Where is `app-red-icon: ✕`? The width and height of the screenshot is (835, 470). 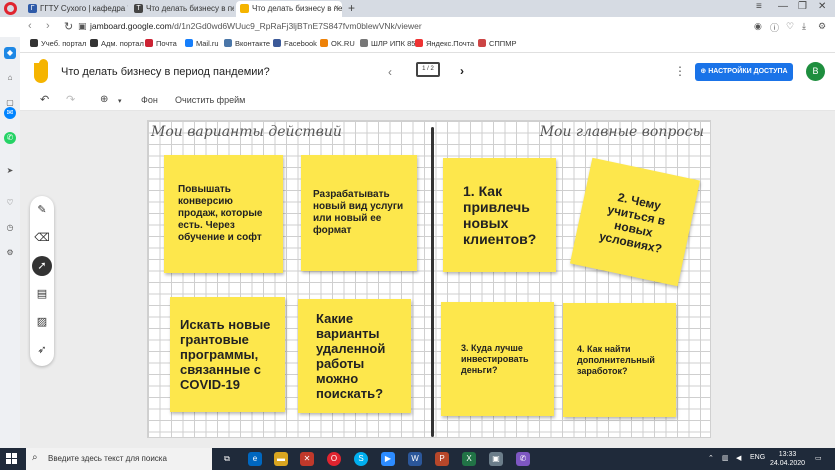
app-red-icon: ✕ is located at coordinates (307, 459).